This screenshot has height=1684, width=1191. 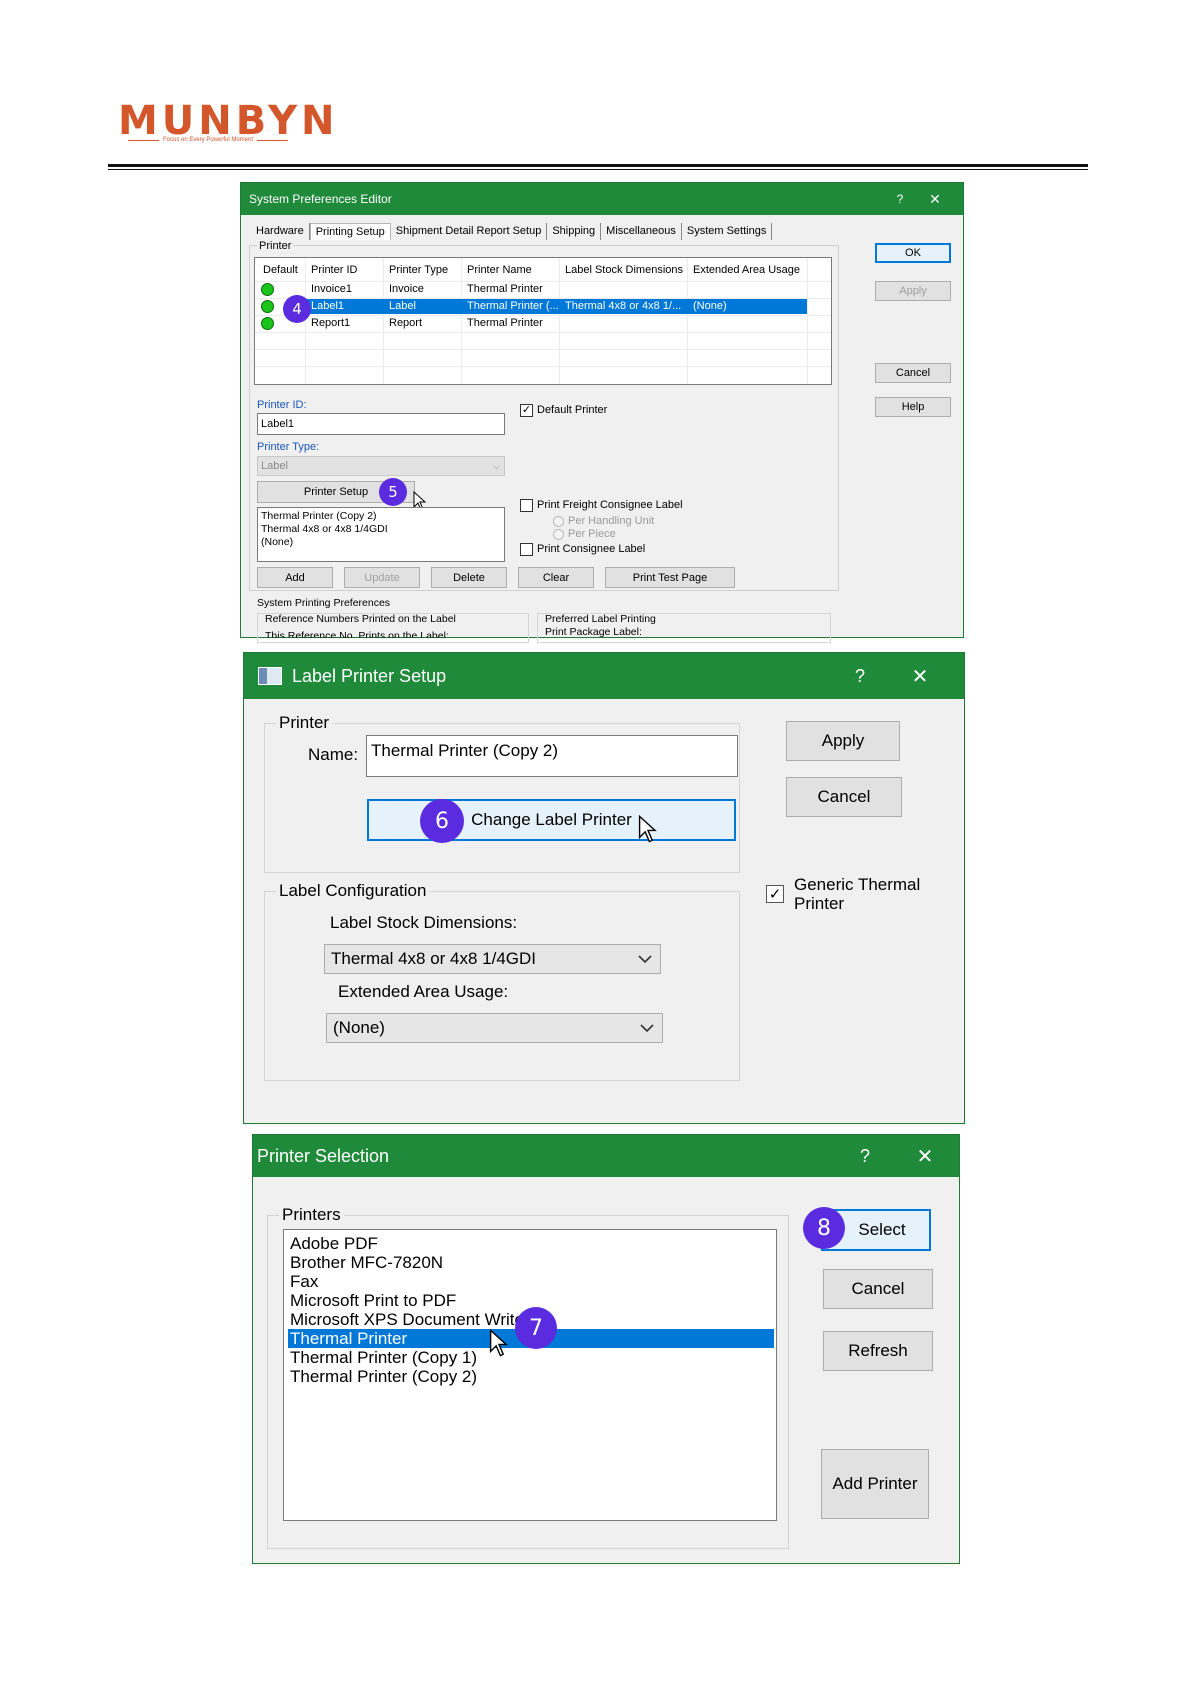 I want to click on add-button: Add, so click(x=295, y=577).